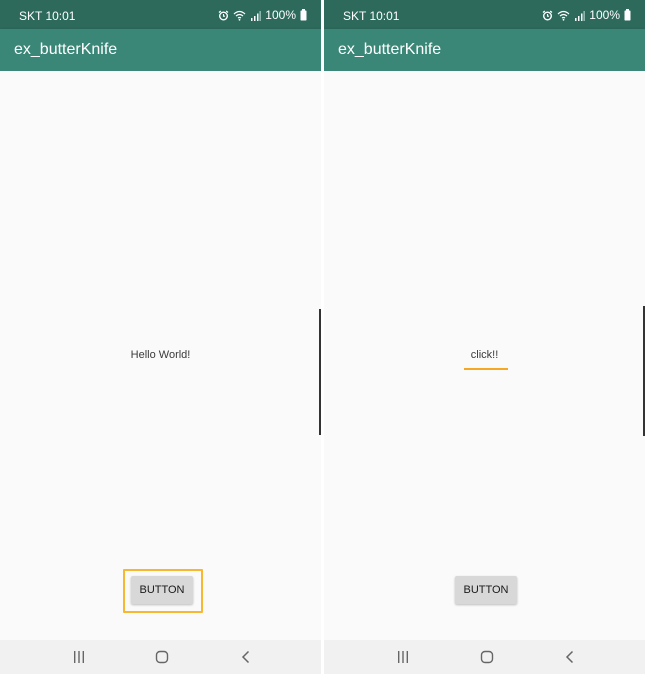 This screenshot has height=674, width=645. I want to click on hello-text: Hello World!, so click(160, 355).